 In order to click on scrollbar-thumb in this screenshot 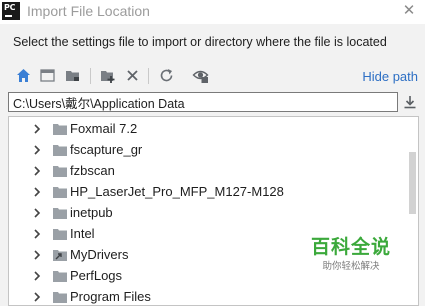, I will do `click(412, 183)`.